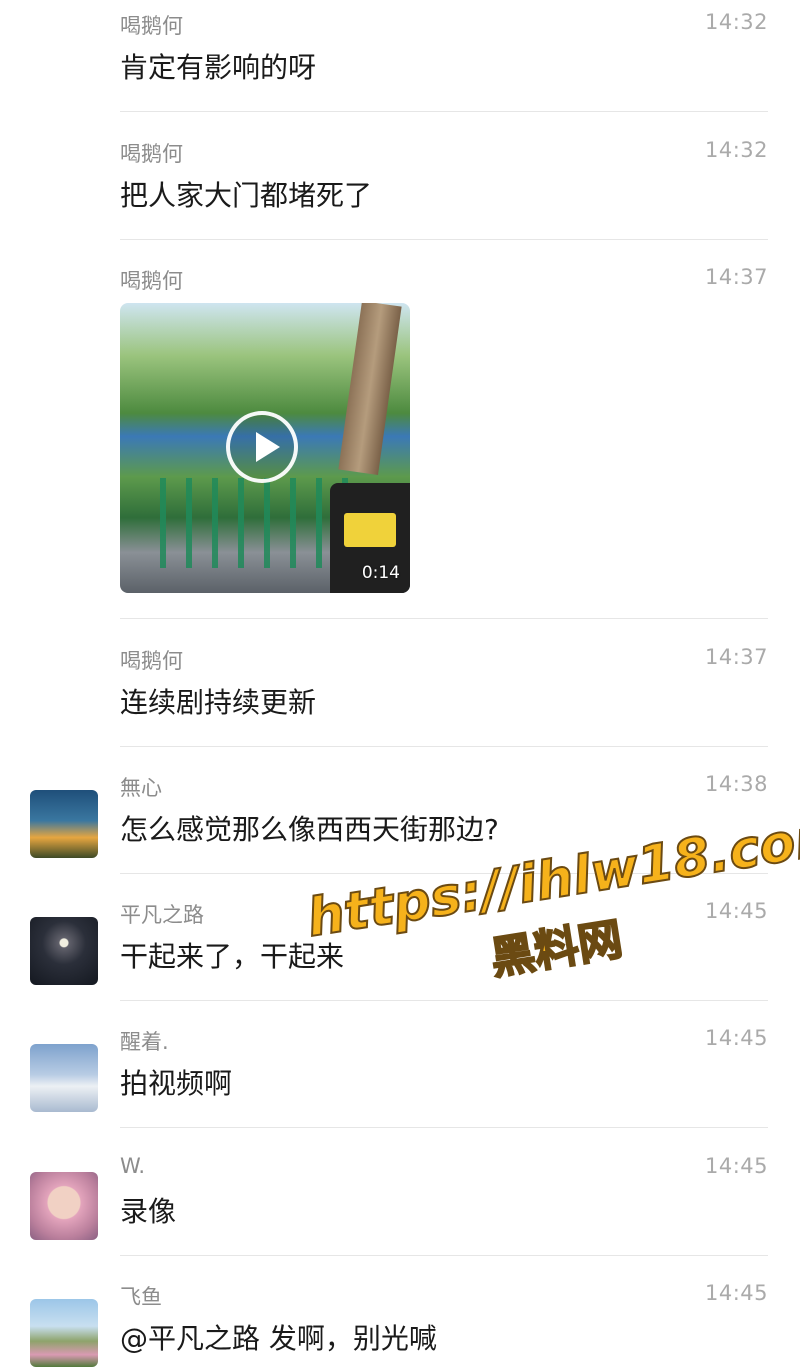  I want to click on message-time: 14:38, so click(736, 784).